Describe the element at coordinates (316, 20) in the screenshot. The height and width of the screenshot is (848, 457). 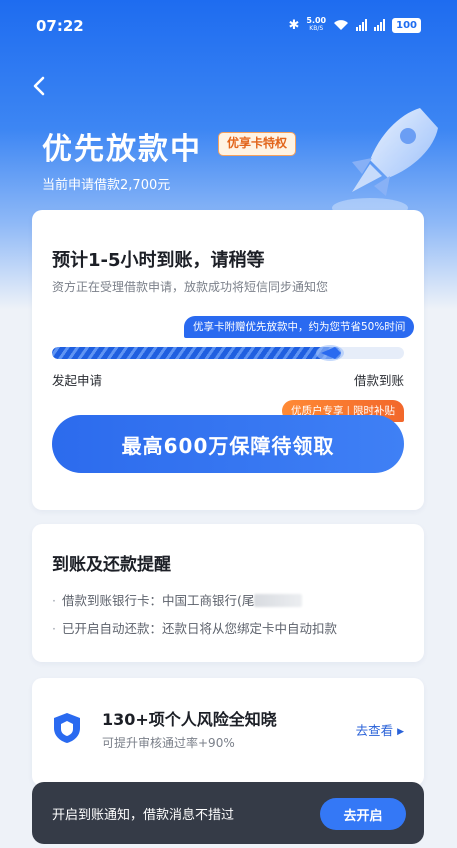
I see `net-speed-value: 5.00` at that location.